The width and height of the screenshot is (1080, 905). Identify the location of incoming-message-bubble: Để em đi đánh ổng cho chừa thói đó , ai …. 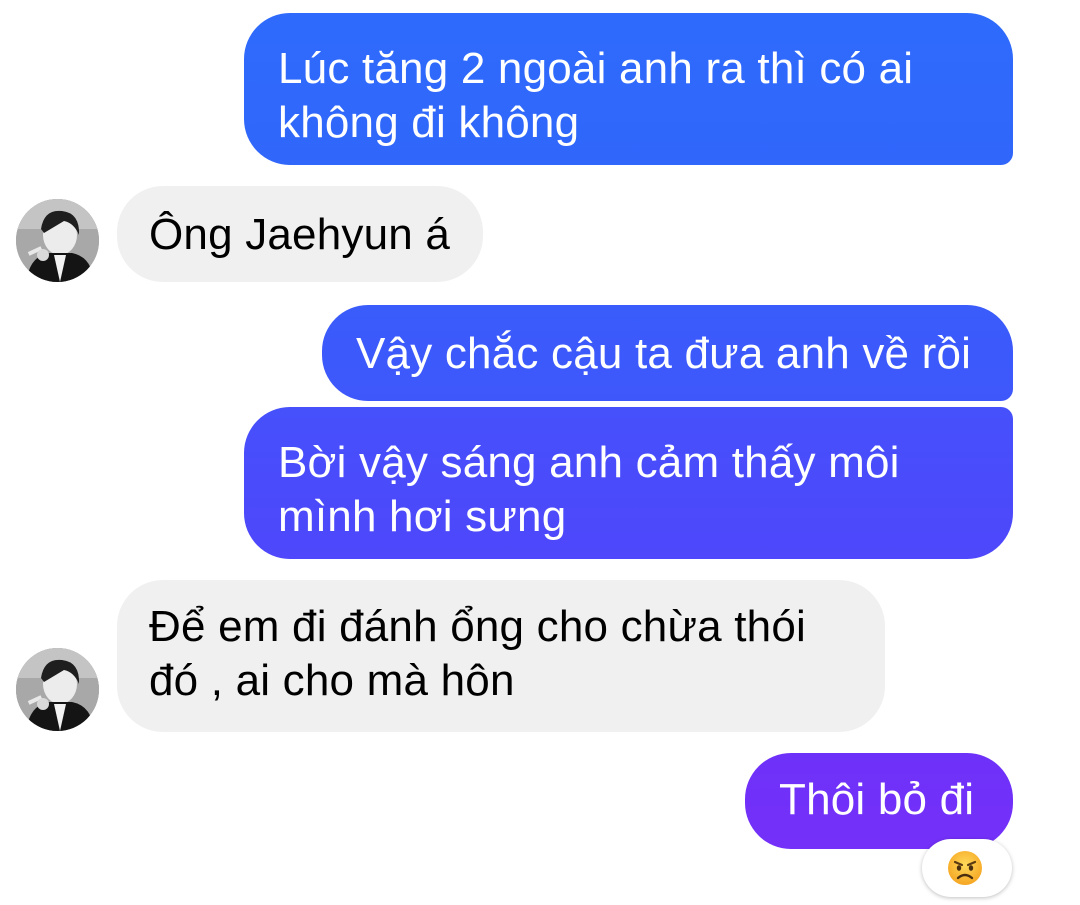
(501, 656).